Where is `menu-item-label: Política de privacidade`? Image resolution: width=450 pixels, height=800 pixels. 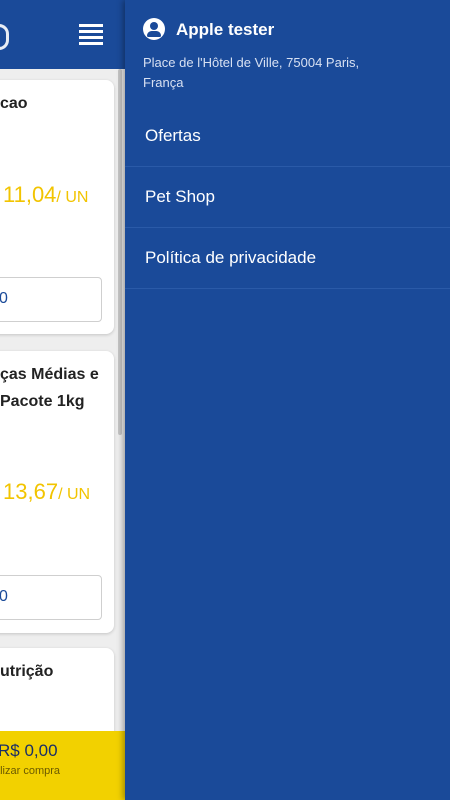 menu-item-label: Política de privacidade is located at coordinates (231, 257).